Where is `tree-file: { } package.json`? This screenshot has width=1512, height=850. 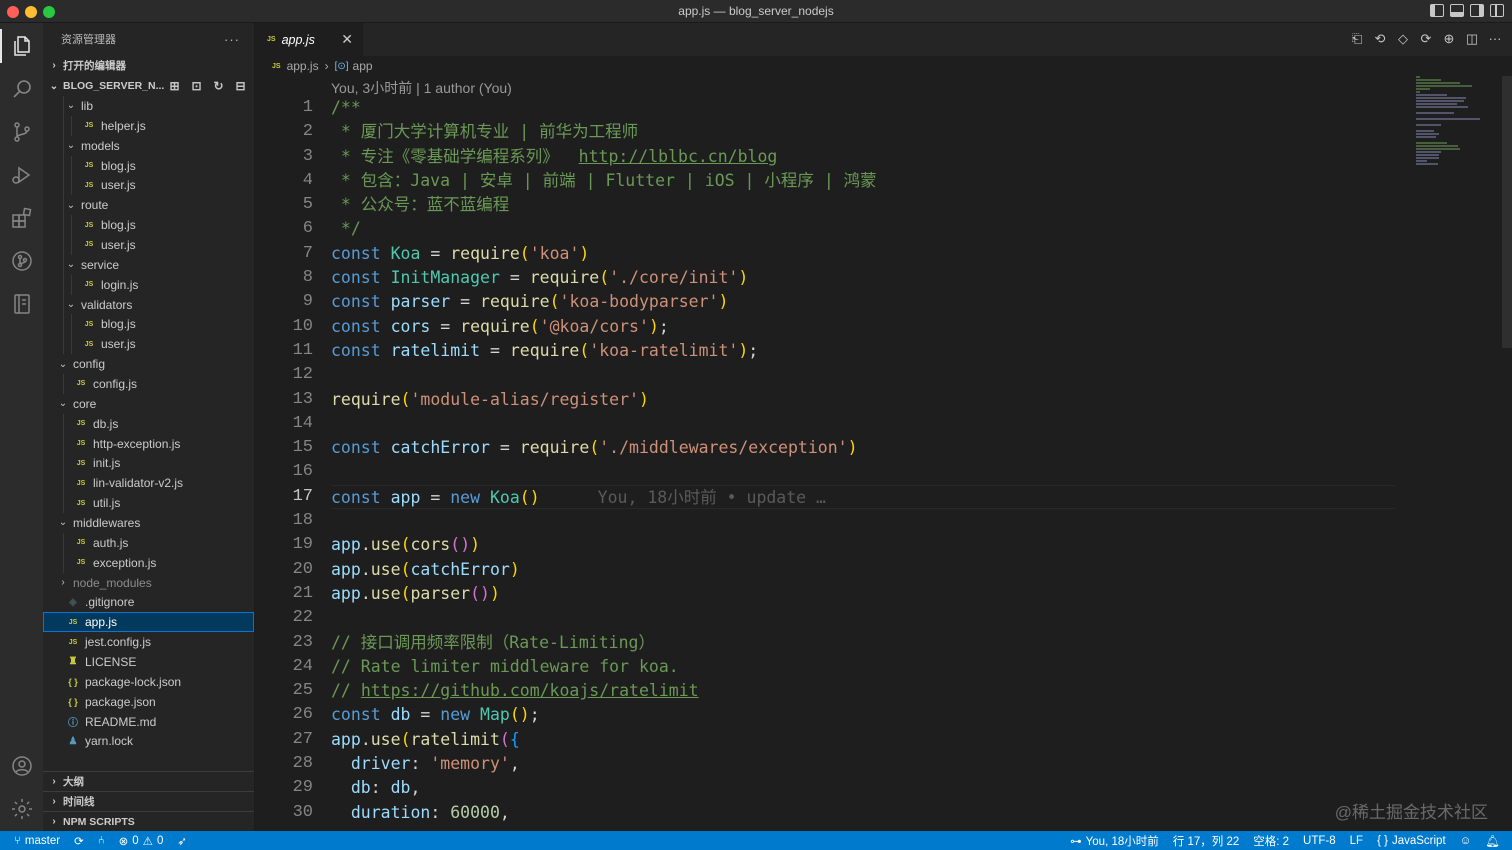 tree-file: { } package.json is located at coordinates (148, 702).